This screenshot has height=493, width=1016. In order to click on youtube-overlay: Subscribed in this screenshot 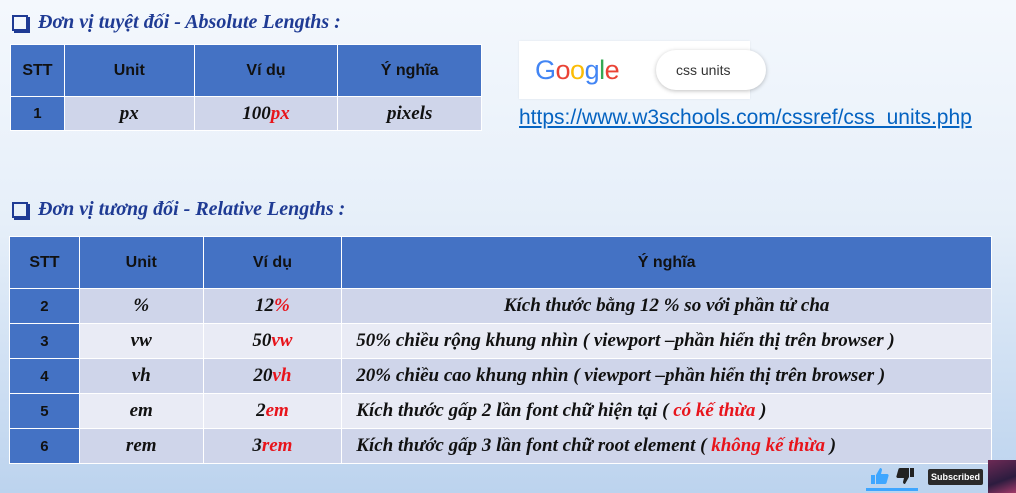, I will do `click(940, 476)`.